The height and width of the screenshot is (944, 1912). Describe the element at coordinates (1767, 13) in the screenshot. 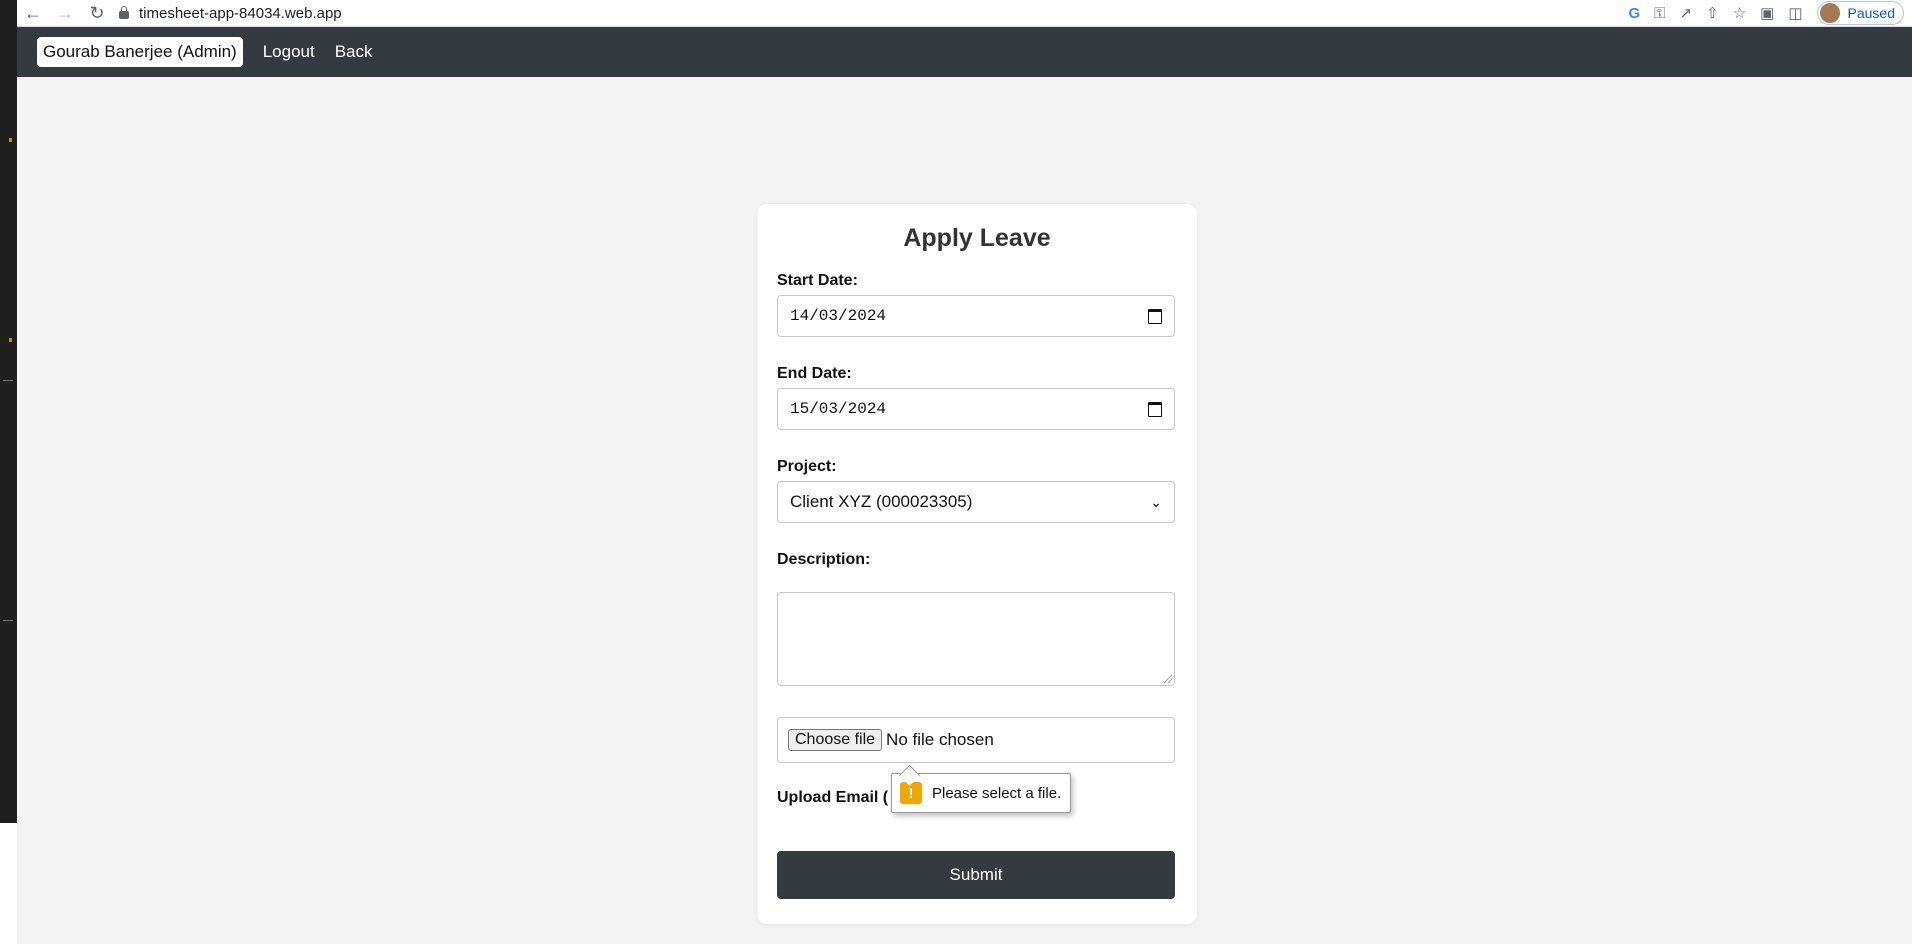

I see `puzzle-icon: ▣` at that location.